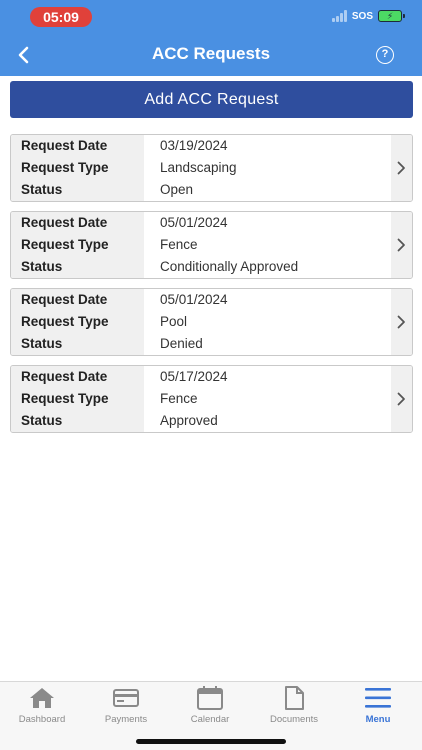  What do you see at coordinates (194, 376) in the screenshot?
I see `request-date-value: 05/17/2024` at bounding box center [194, 376].